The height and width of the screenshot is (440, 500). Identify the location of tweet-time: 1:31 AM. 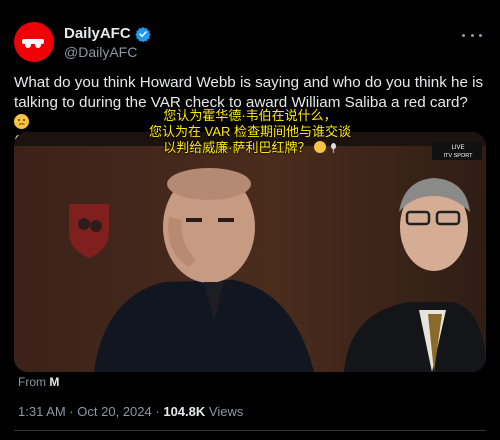
(42, 411).